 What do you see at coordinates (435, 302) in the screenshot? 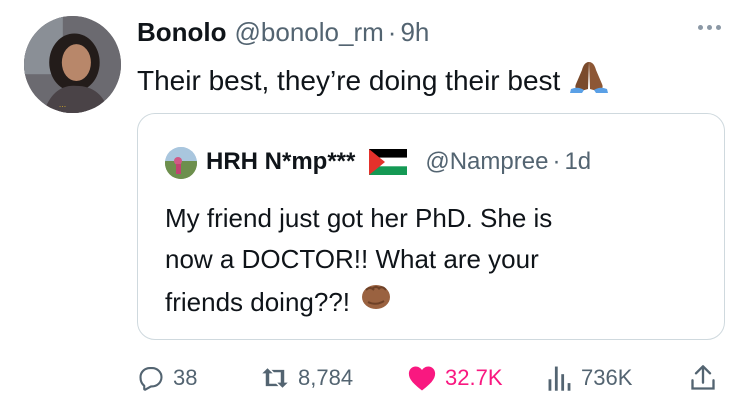
I see `quoted-text-line-last: friends doing??!` at bounding box center [435, 302].